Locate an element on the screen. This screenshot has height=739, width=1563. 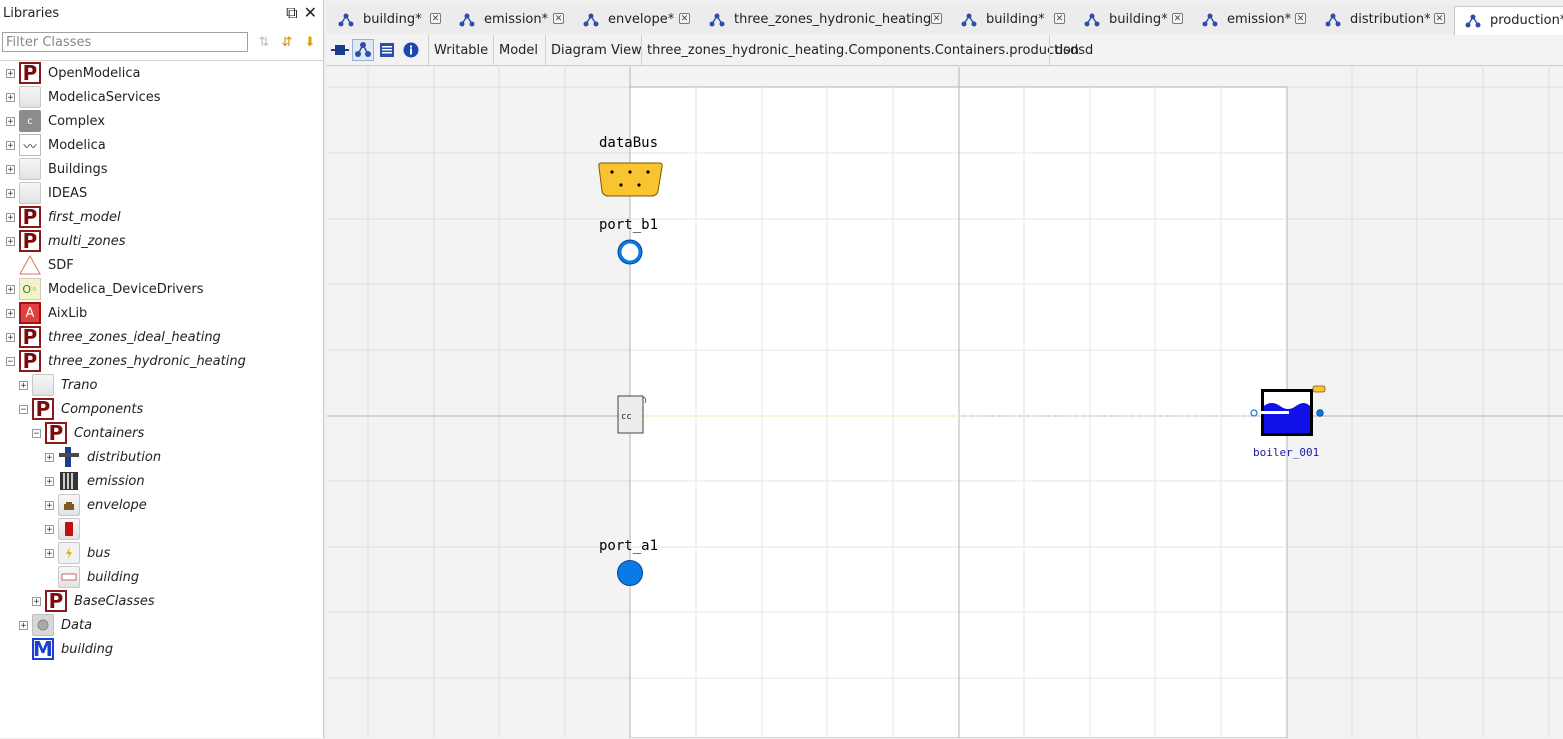
boiler-bus-connector is located at coordinates (1319, 389).